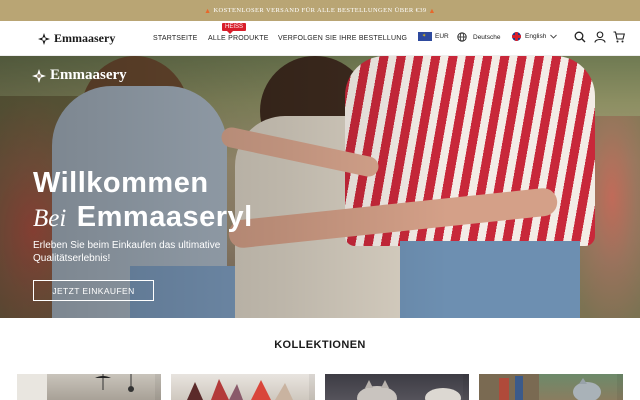  I want to click on chevron-down-icon, so click(554, 36).